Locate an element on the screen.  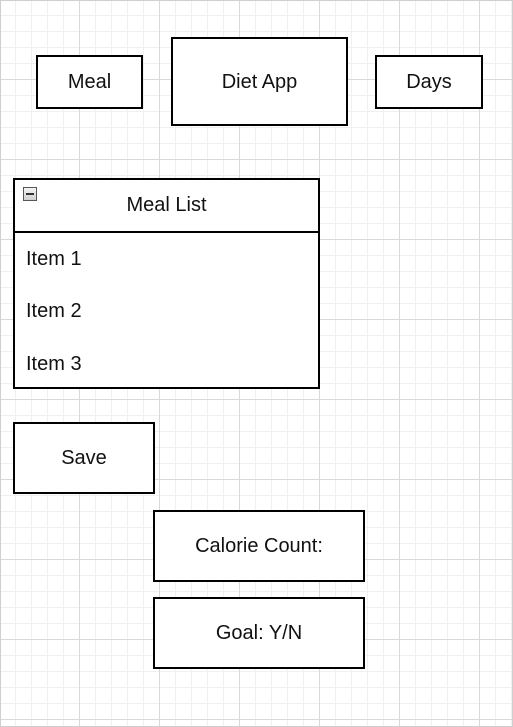
list-item-label: Item 1 is located at coordinates (54, 258).